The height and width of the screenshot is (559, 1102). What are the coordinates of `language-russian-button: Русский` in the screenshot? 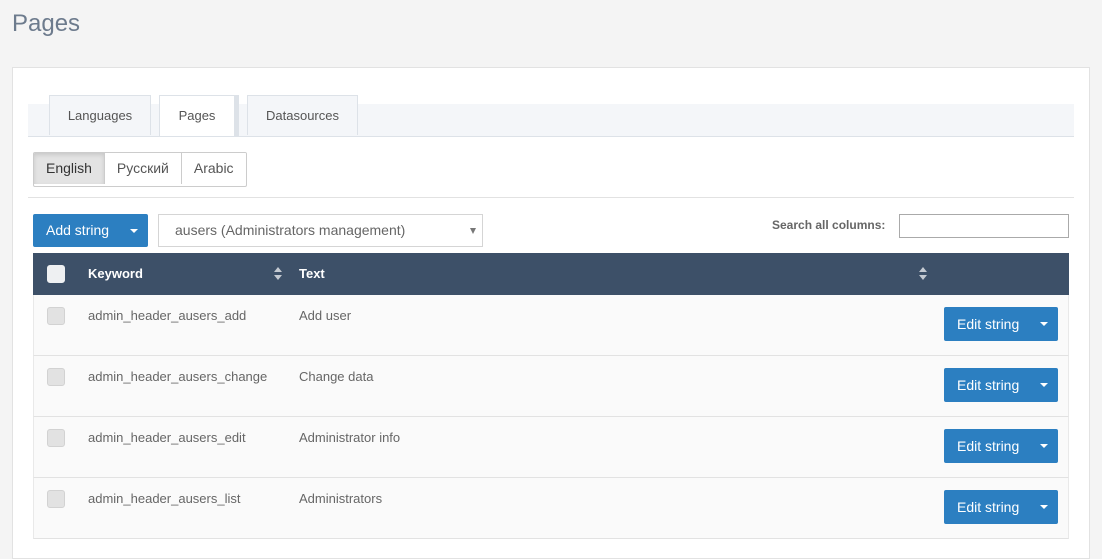 It's located at (143, 168).